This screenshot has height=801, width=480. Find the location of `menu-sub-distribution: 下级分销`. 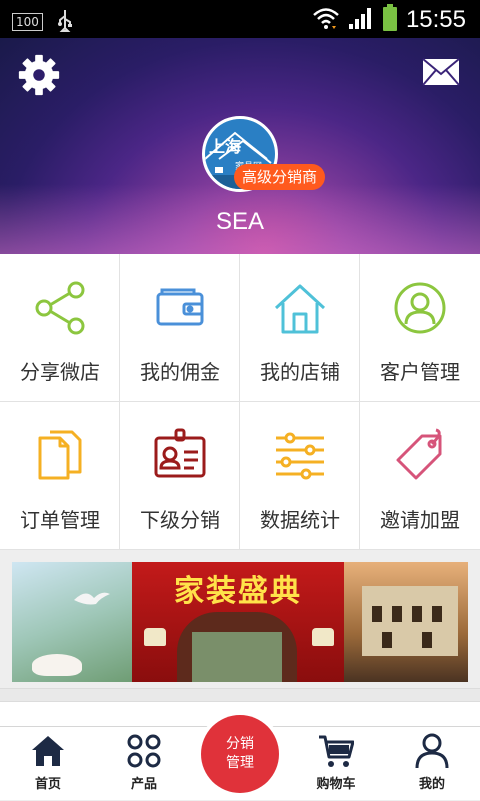

menu-sub-distribution: 下级分销 is located at coordinates (180, 476).